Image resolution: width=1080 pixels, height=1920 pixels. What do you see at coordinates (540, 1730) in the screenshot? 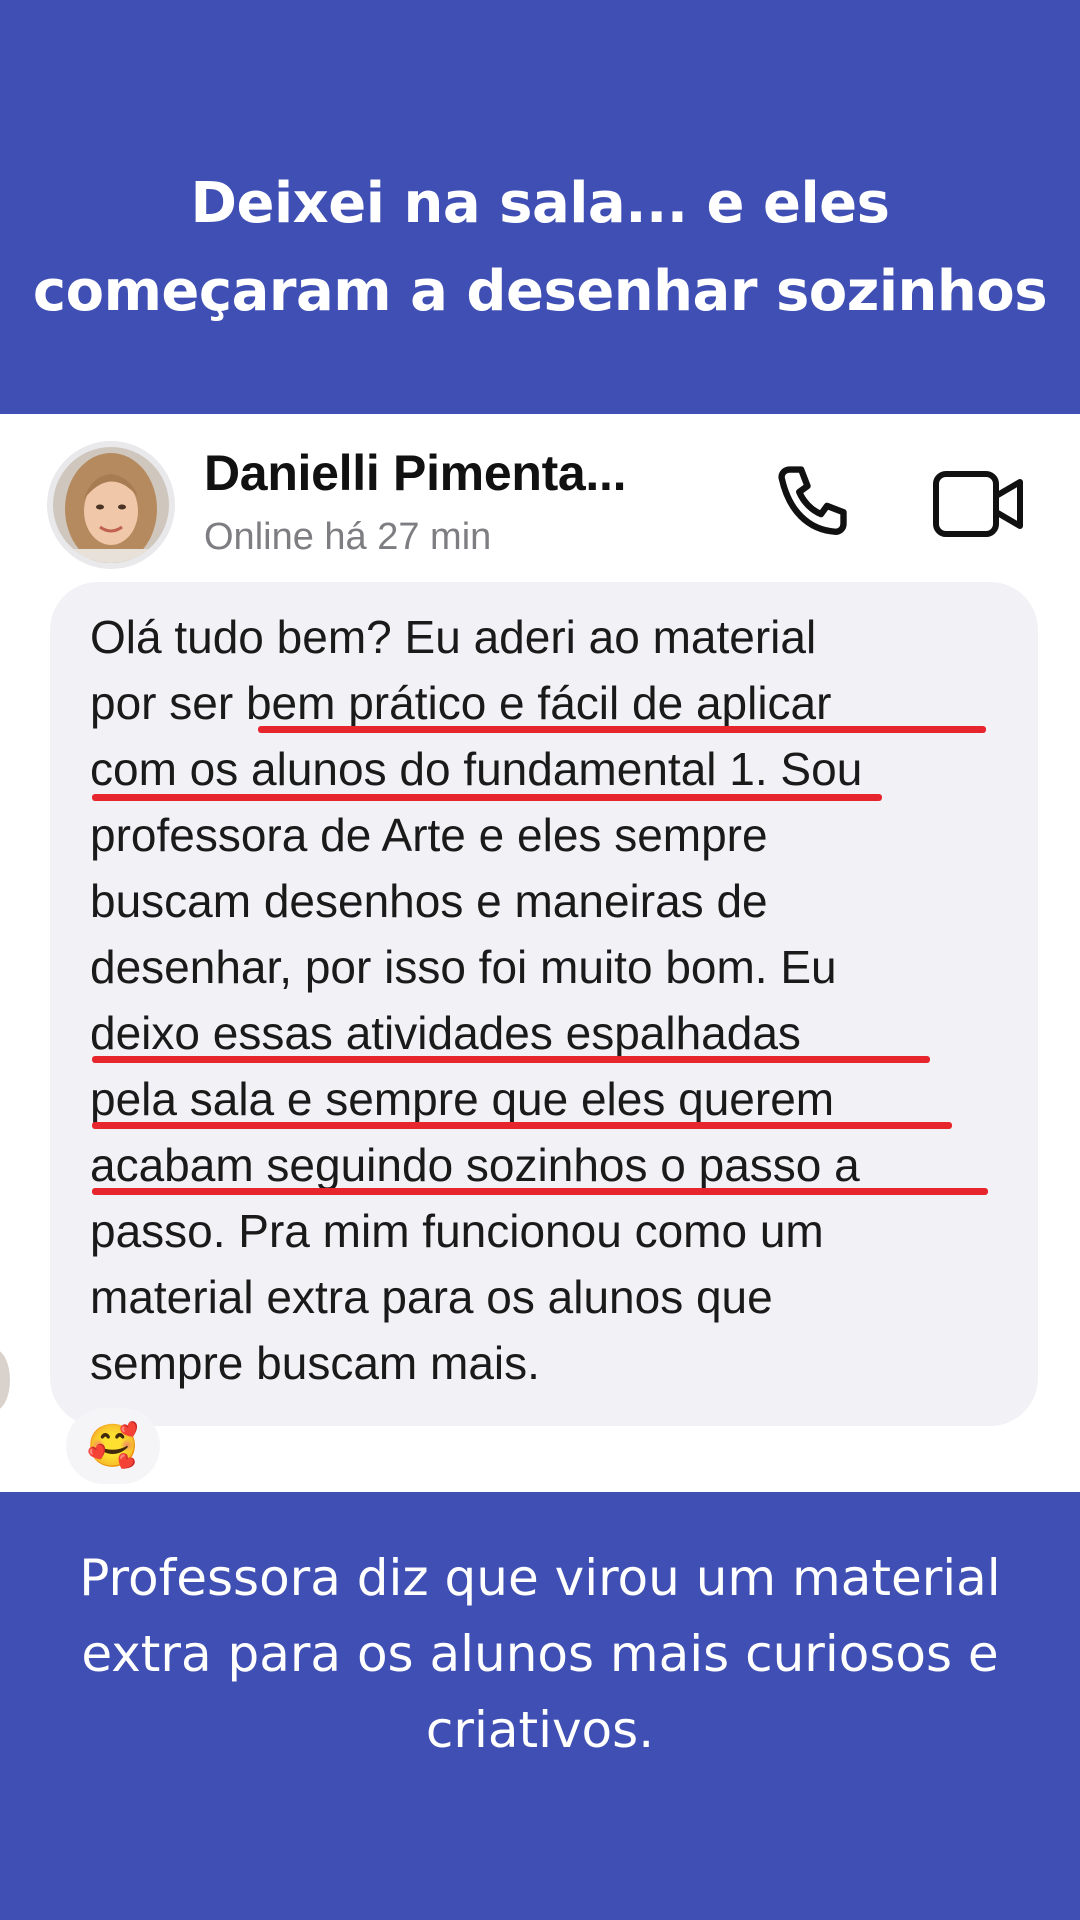
I see `caption-line-3: criativos.` at bounding box center [540, 1730].